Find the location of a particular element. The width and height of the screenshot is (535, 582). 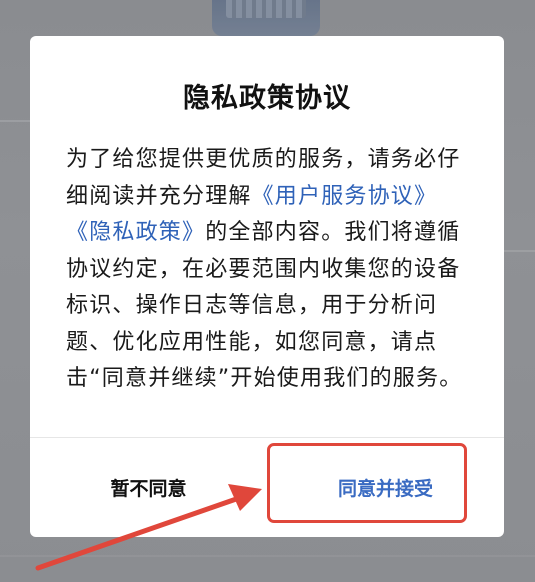

accept-button-label: 同意并接受 is located at coordinates (385, 489).